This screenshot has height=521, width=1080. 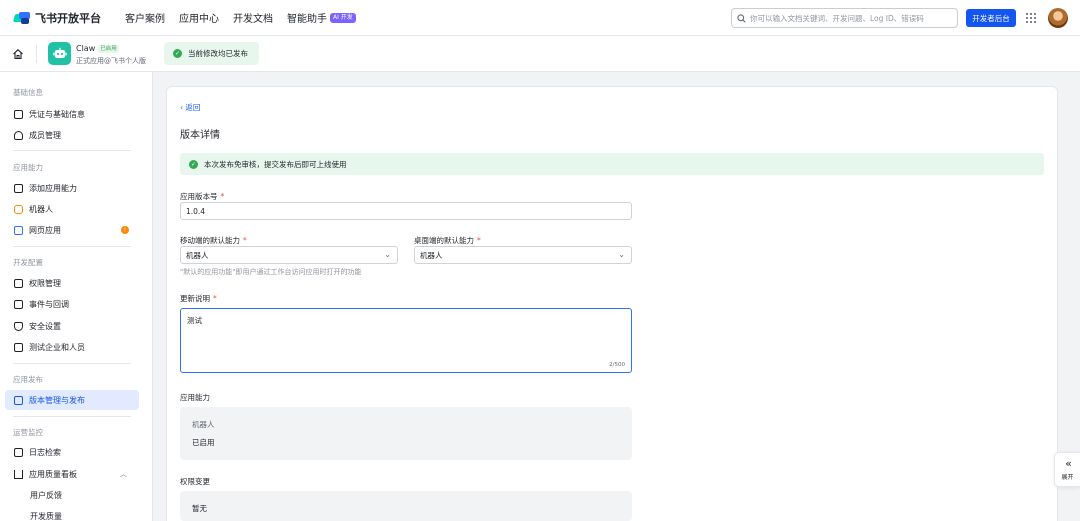 I want to click on page-title: 版本详情, so click(x=200, y=135).